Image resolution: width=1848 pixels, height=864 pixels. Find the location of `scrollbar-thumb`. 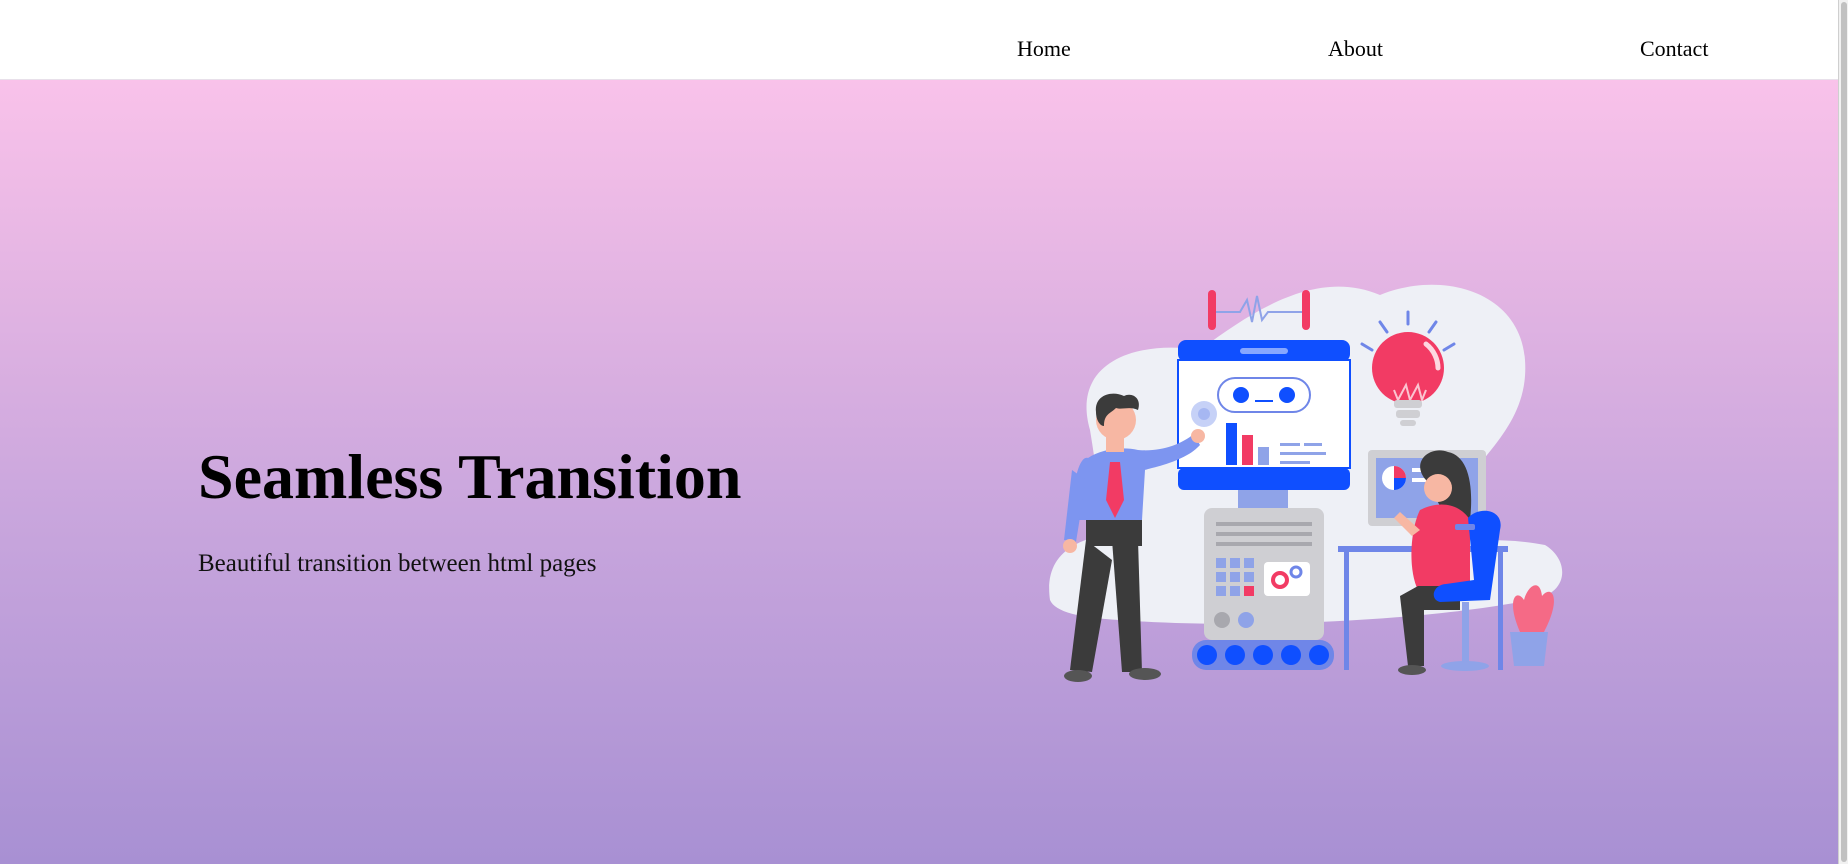

scrollbar-thumb is located at coordinates (1844, 432).